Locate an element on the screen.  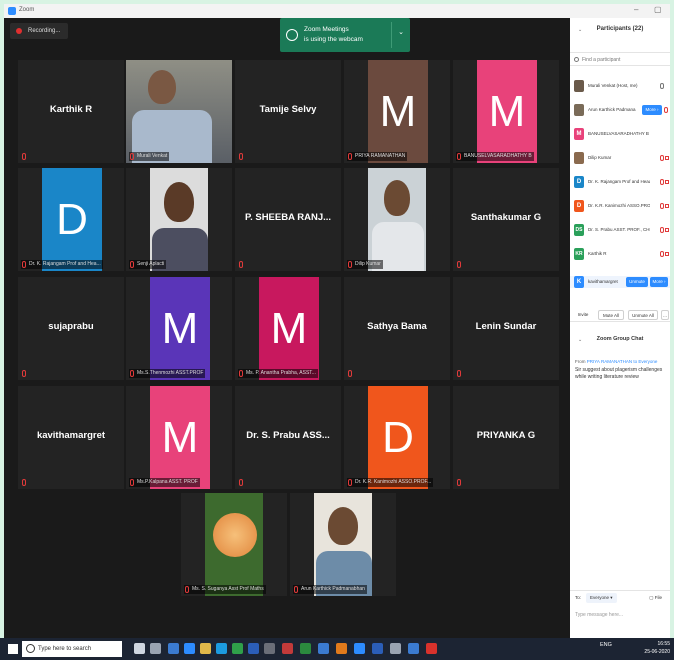
video-tile: Arun Karthick Padmanabhan is located at coordinates (343, 544).